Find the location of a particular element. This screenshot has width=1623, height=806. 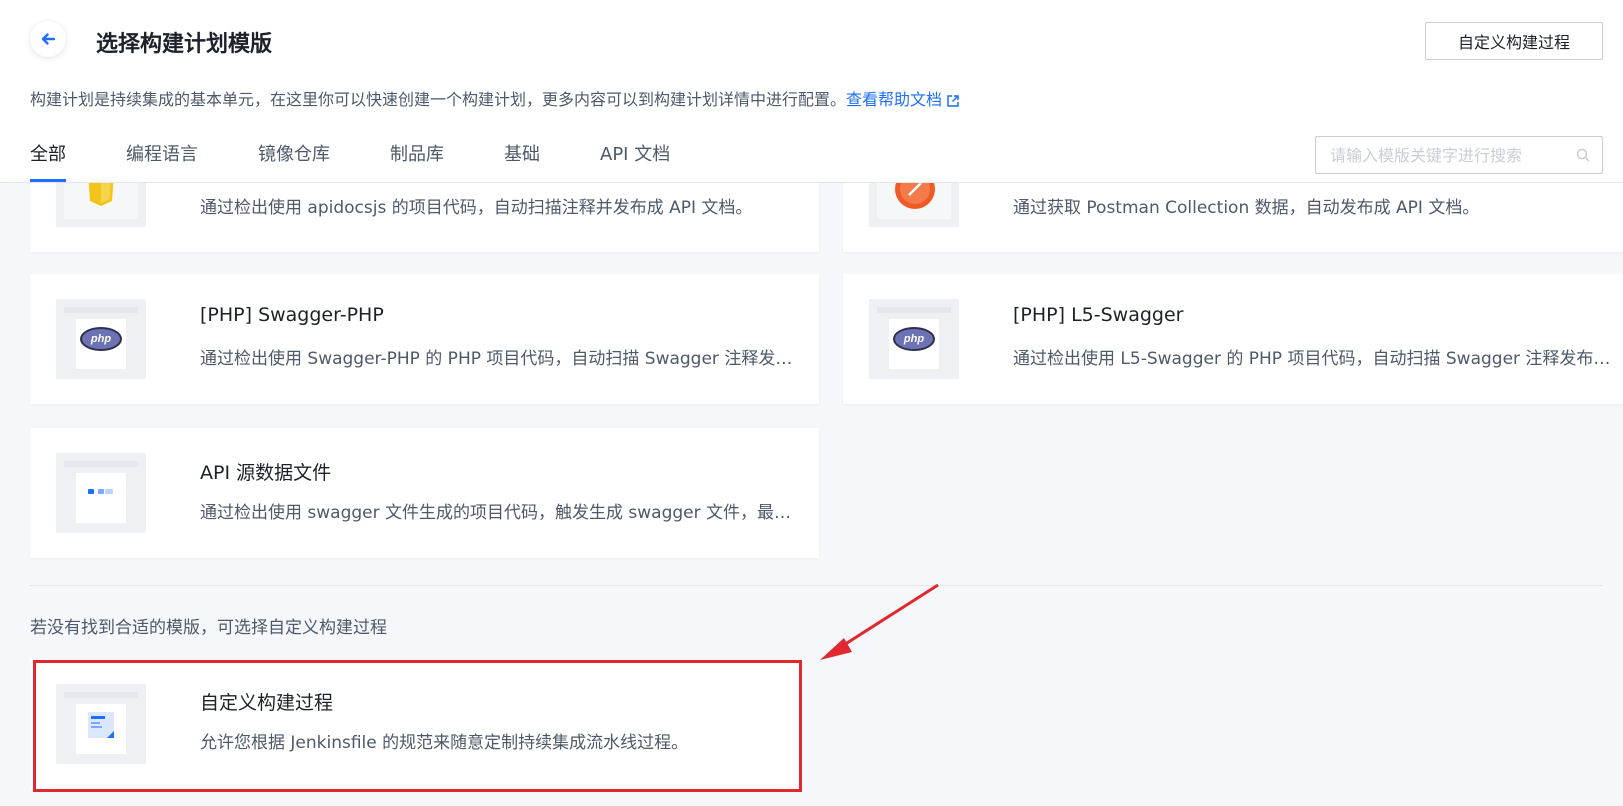

template-title: [PHP] Swagger-PHP is located at coordinates (292, 315).